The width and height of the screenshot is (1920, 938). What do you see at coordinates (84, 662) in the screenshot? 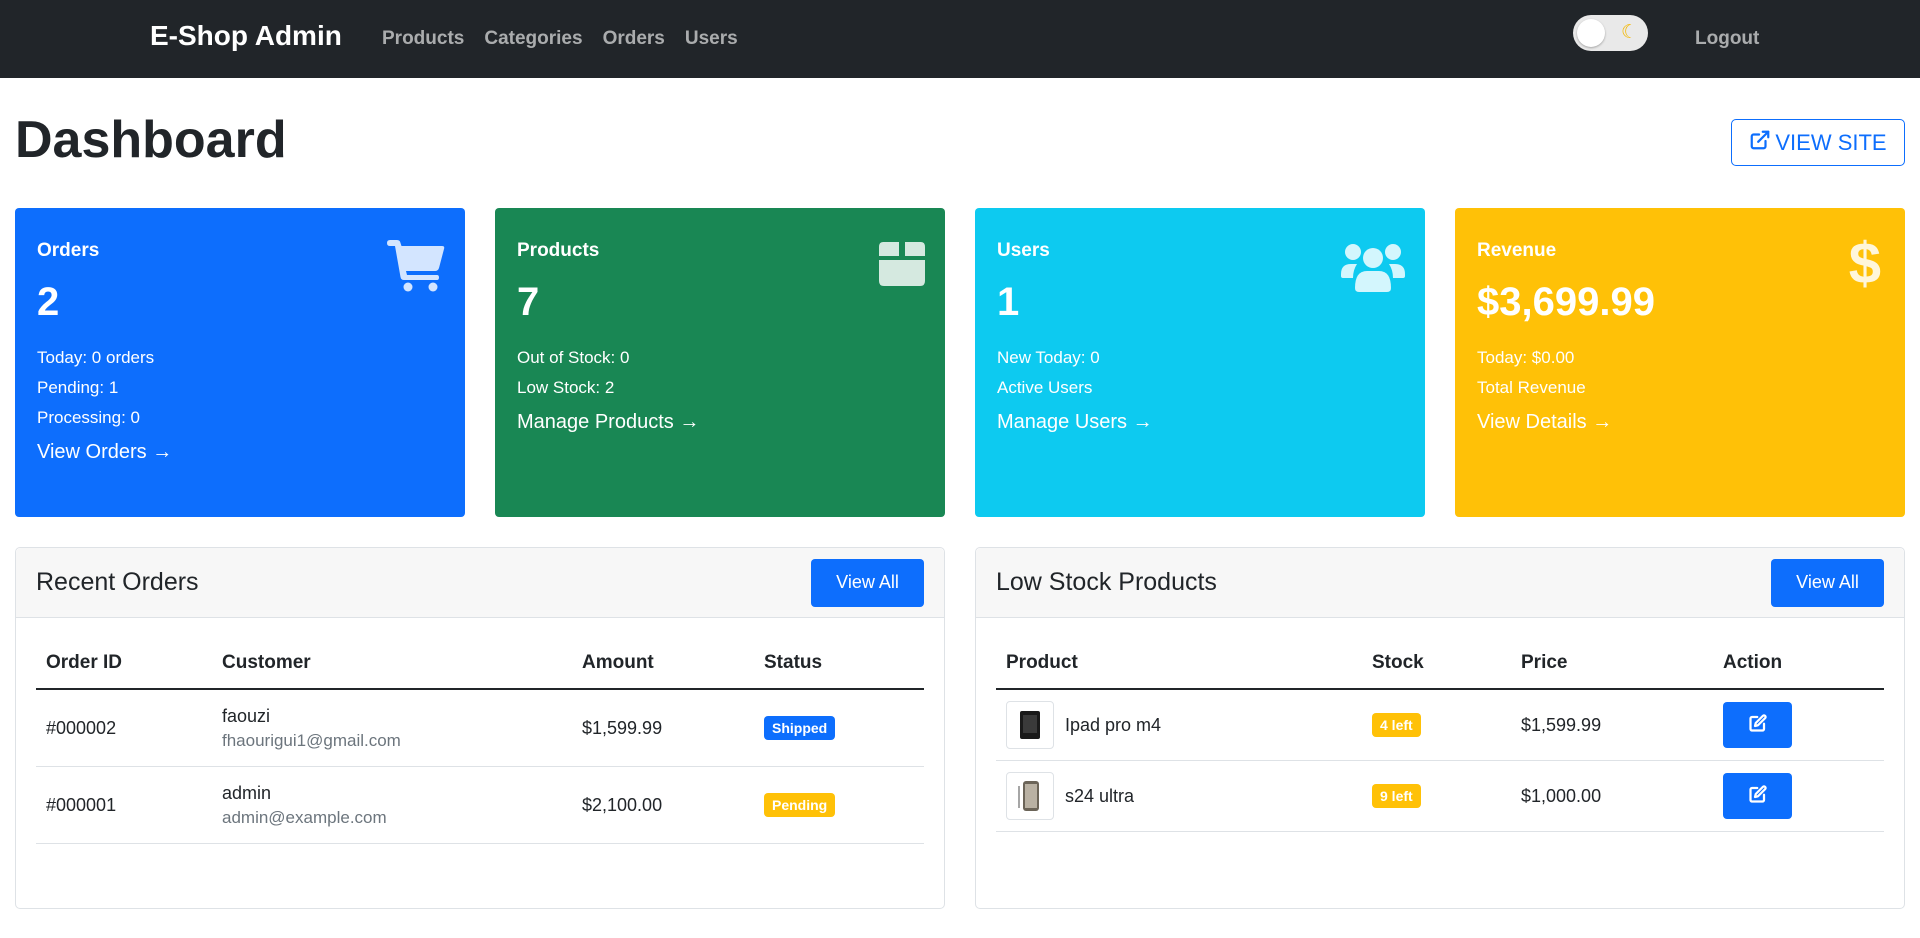
I see `col-order-id: Order ID` at bounding box center [84, 662].